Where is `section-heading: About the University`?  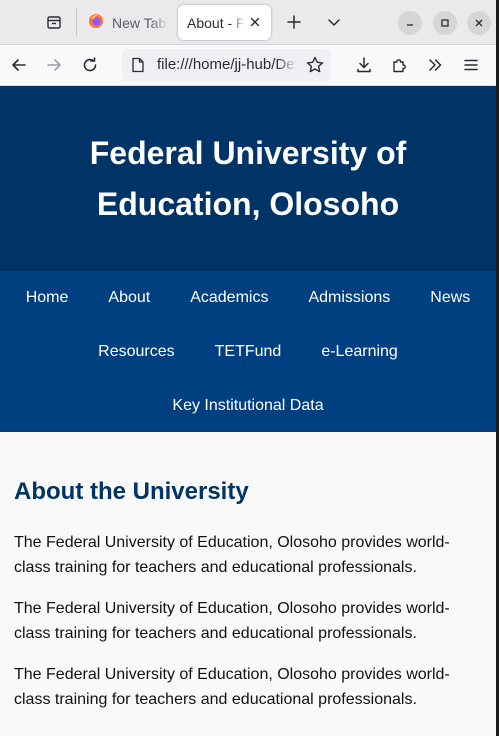 section-heading: About the University is located at coordinates (131, 491).